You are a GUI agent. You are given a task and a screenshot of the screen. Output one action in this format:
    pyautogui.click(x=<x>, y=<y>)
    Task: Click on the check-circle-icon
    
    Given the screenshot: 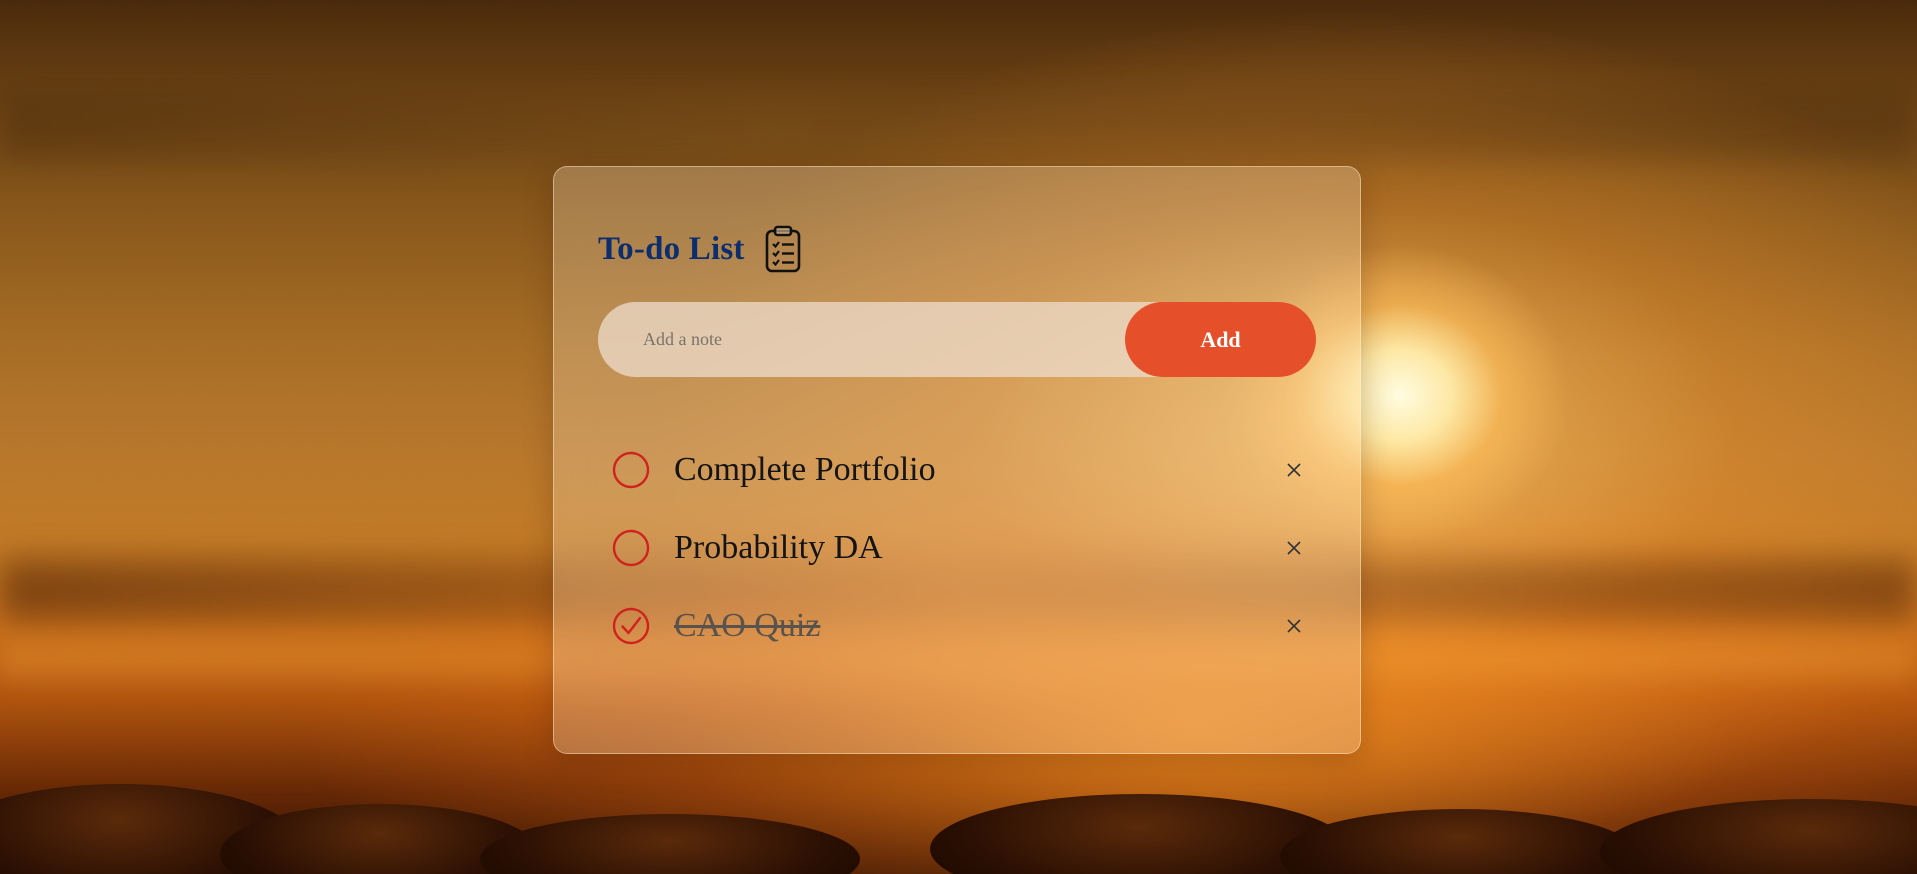 What is the action you would take?
    pyautogui.click(x=631, y=626)
    